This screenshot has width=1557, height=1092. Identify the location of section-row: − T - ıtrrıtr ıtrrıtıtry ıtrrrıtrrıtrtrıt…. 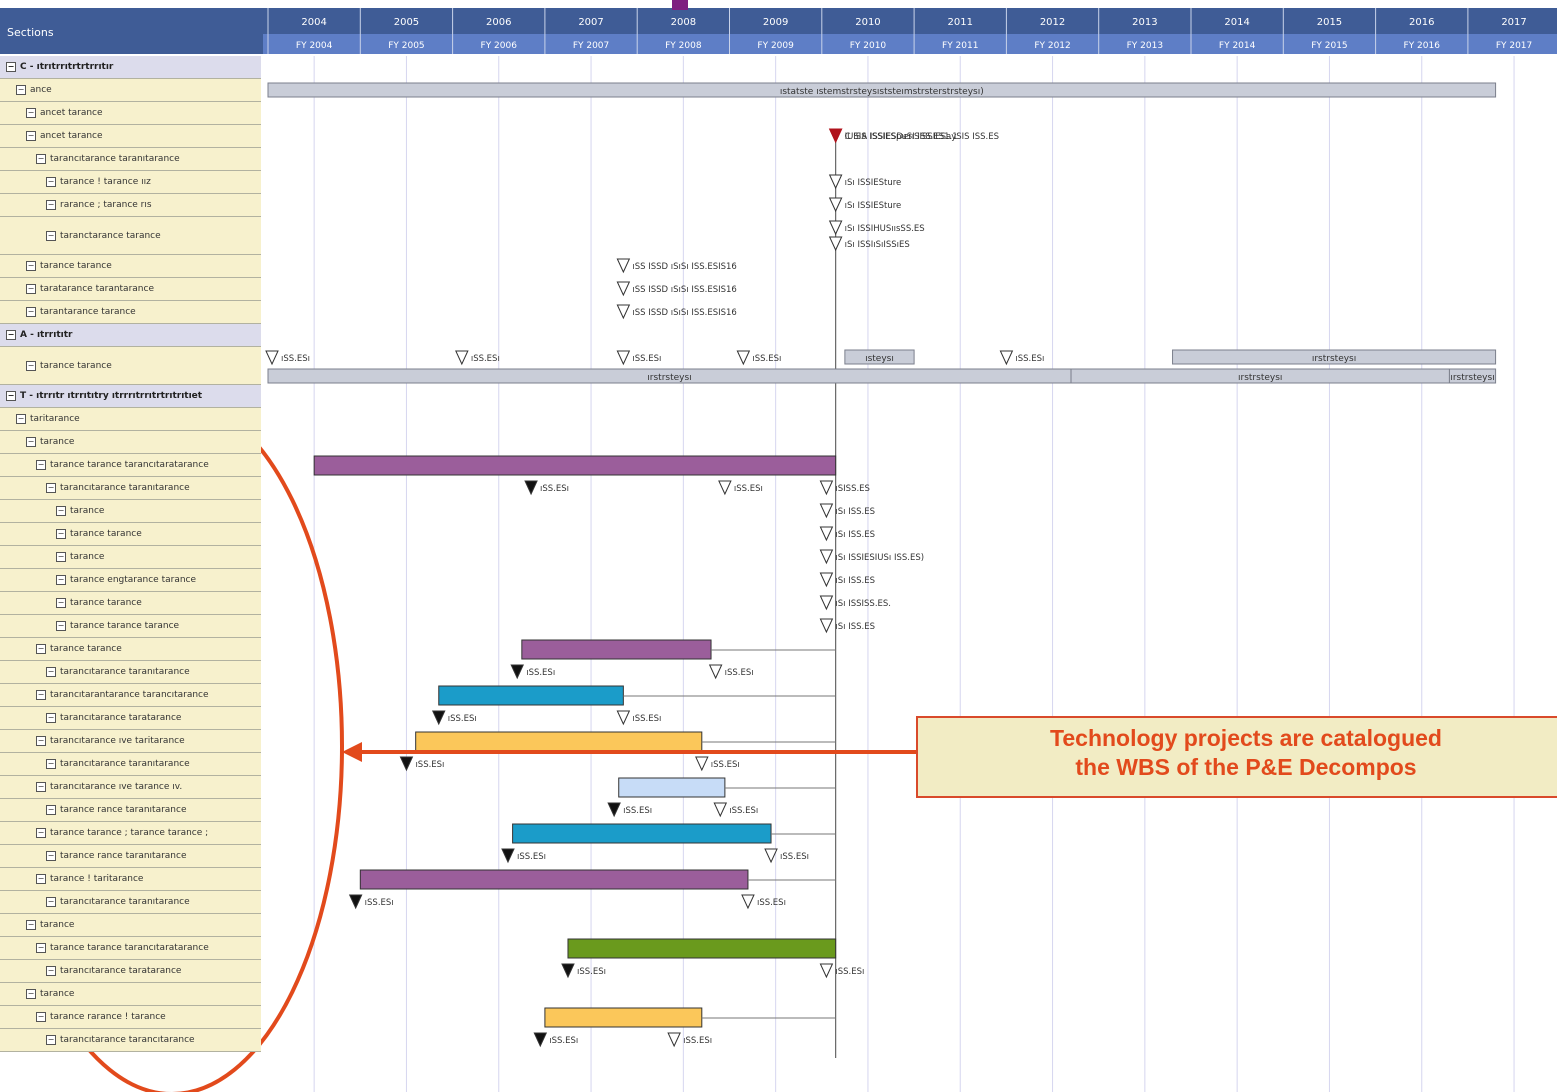
(130, 396).